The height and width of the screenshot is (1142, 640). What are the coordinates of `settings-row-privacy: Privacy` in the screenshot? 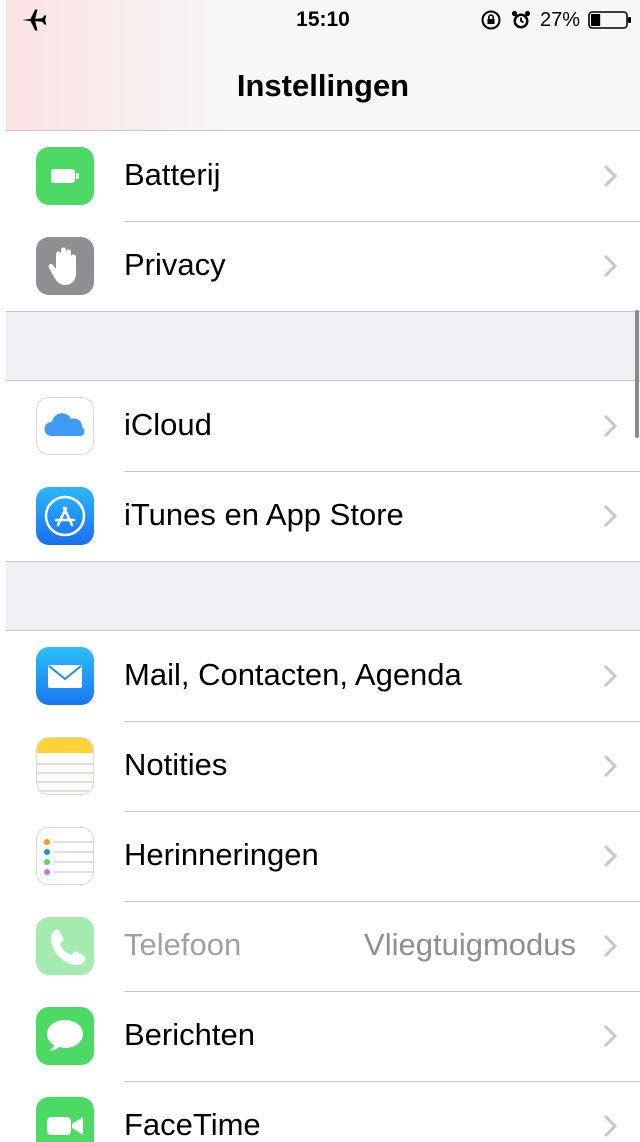 It's located at (323, 266).